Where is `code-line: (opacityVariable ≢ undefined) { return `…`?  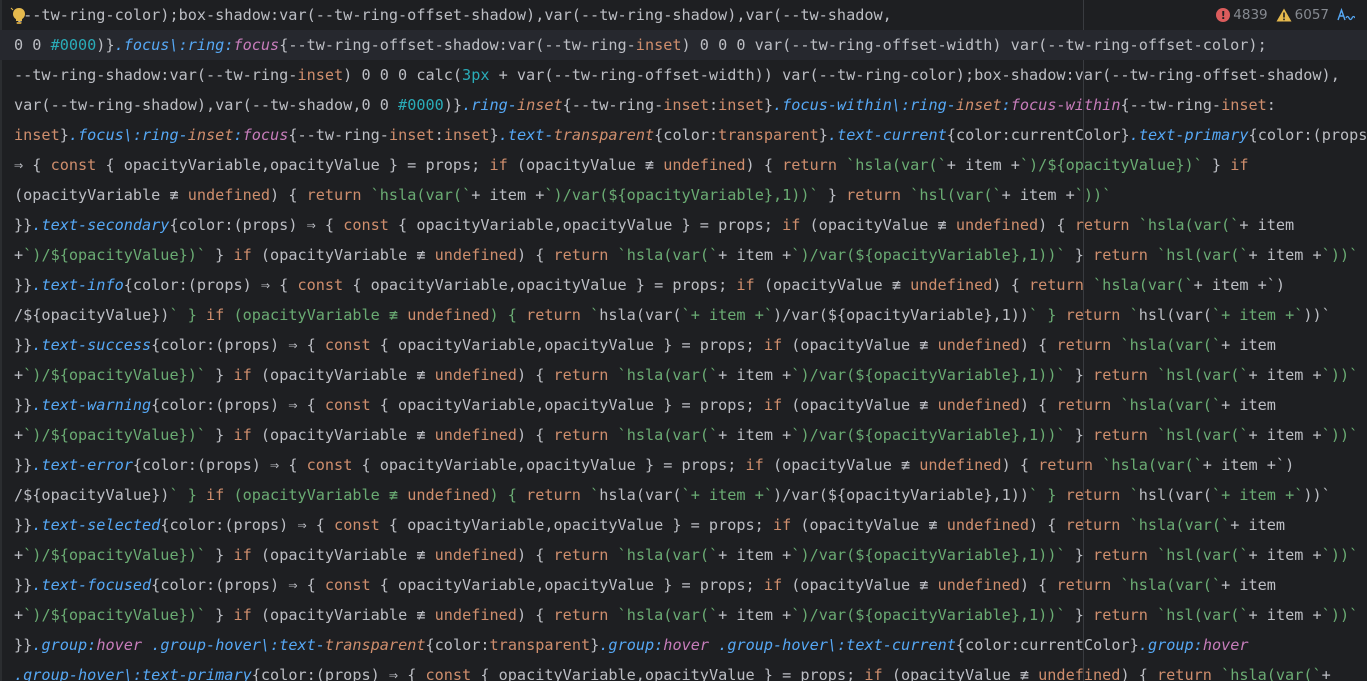 code-line: (opacityVariable ≢ undefined) { return `… is located at coordinates (562, 195).